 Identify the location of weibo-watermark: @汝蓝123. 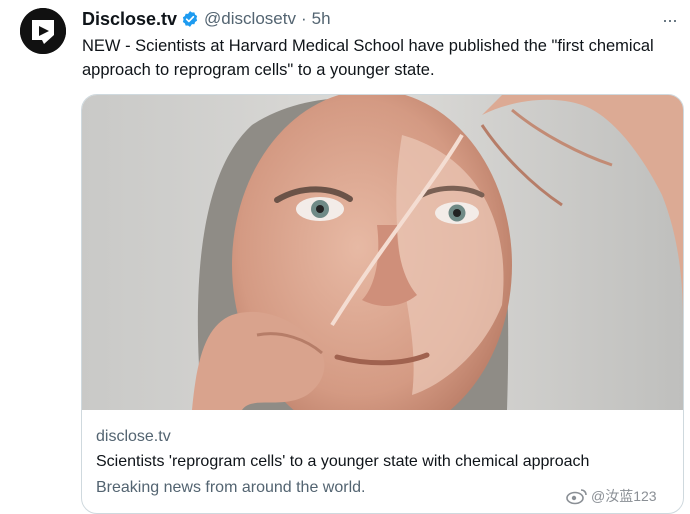
(611, 496).